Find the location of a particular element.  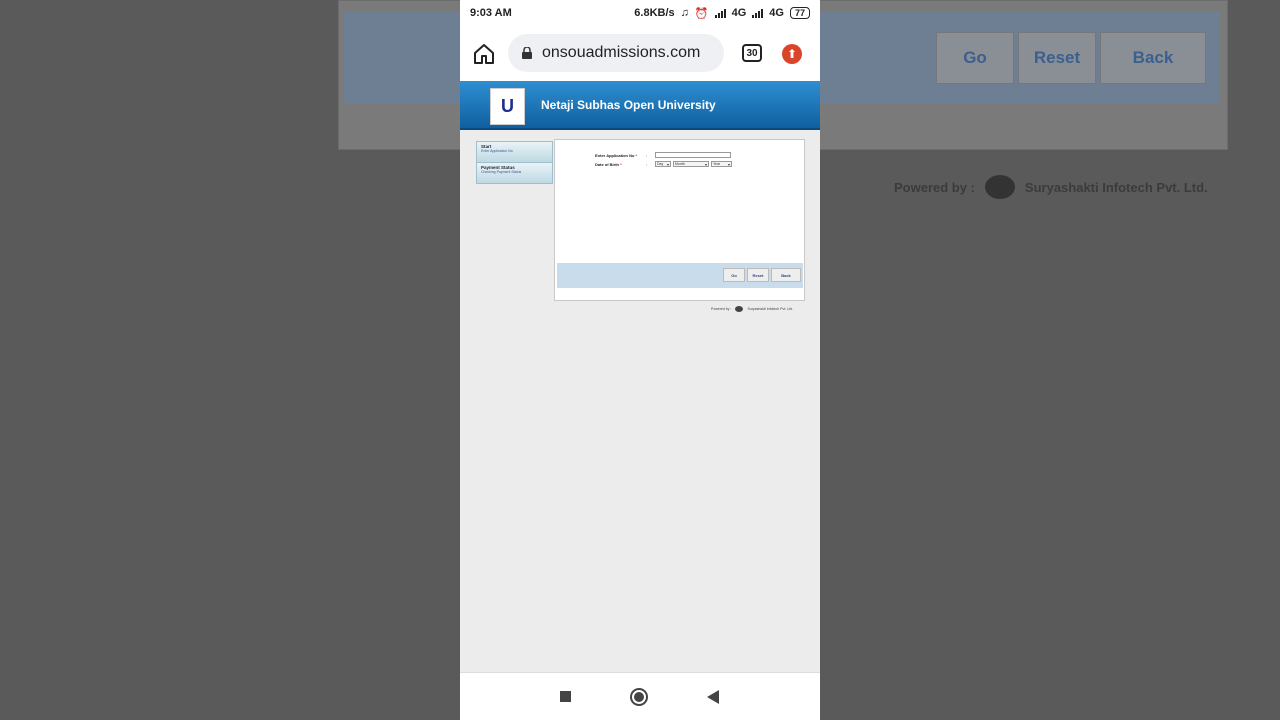

application-no-input is located at coordinates (693, 155).